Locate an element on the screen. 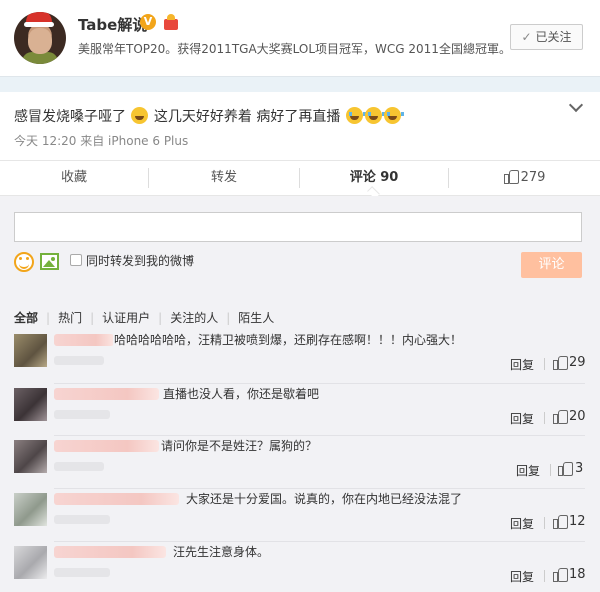  header-divider is located at coordinates (300, 84).